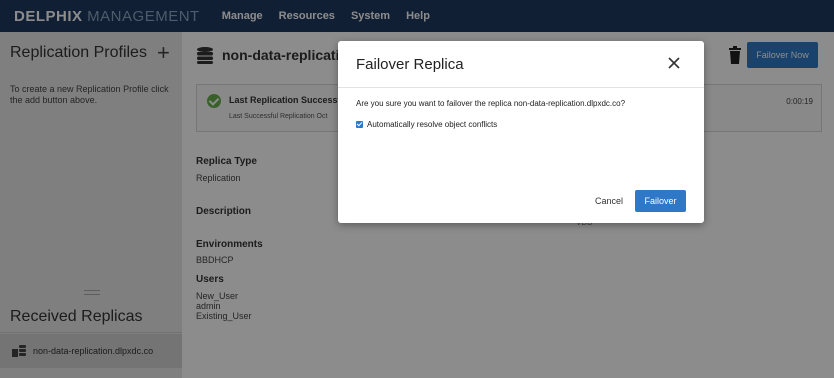 The height and width of the screenshot is (378, 834). Describe the element at coordinates (660, 201) in the screenshot. I see `failover-button: Failover` at that location.